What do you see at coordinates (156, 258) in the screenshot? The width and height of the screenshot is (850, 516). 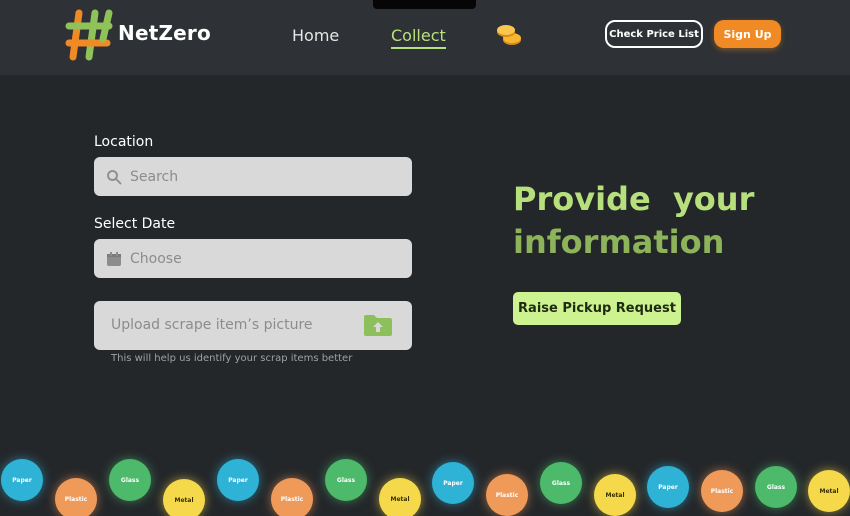 I see `date-placeholder: Choose` at bounding box center [156, 258].